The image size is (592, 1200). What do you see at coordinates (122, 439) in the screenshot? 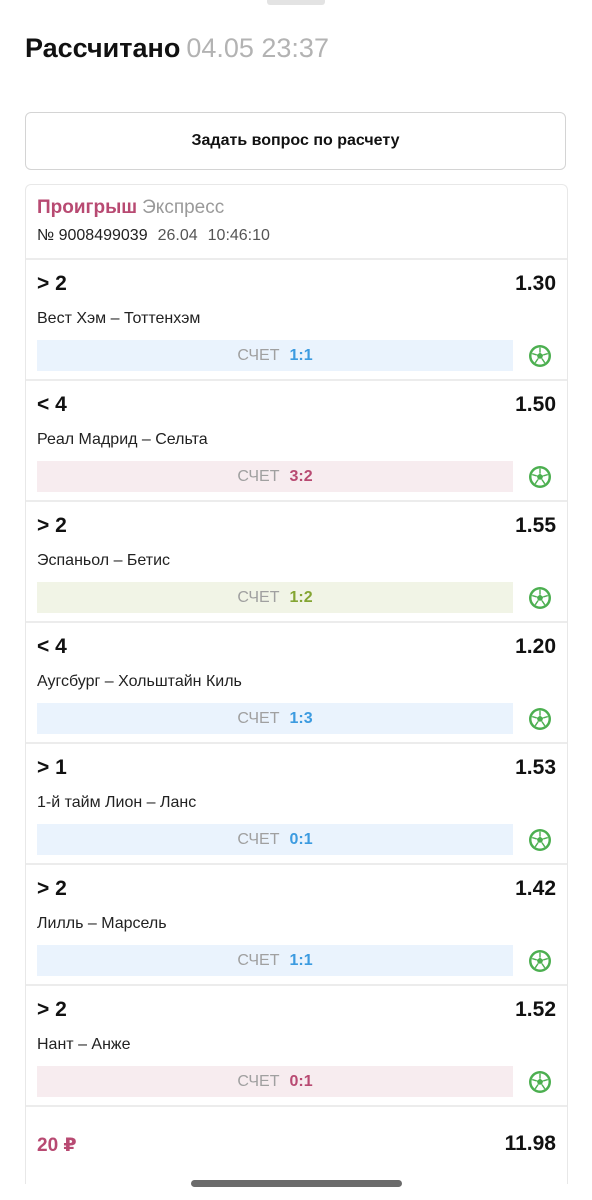
I see `match-name: Реал Мадрид – Сельта` at bounding box center [122, 439].